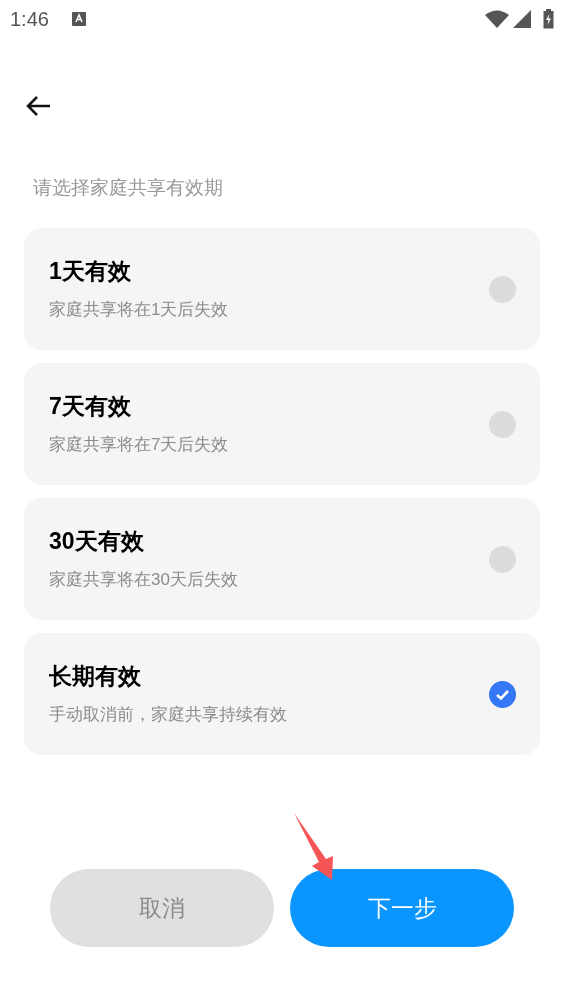 Image resolution: width=564 pixels, height=1004 pixels. Describe the element at coordinates (522, 19) in the screenshot. I see `signal-icon` at that location.